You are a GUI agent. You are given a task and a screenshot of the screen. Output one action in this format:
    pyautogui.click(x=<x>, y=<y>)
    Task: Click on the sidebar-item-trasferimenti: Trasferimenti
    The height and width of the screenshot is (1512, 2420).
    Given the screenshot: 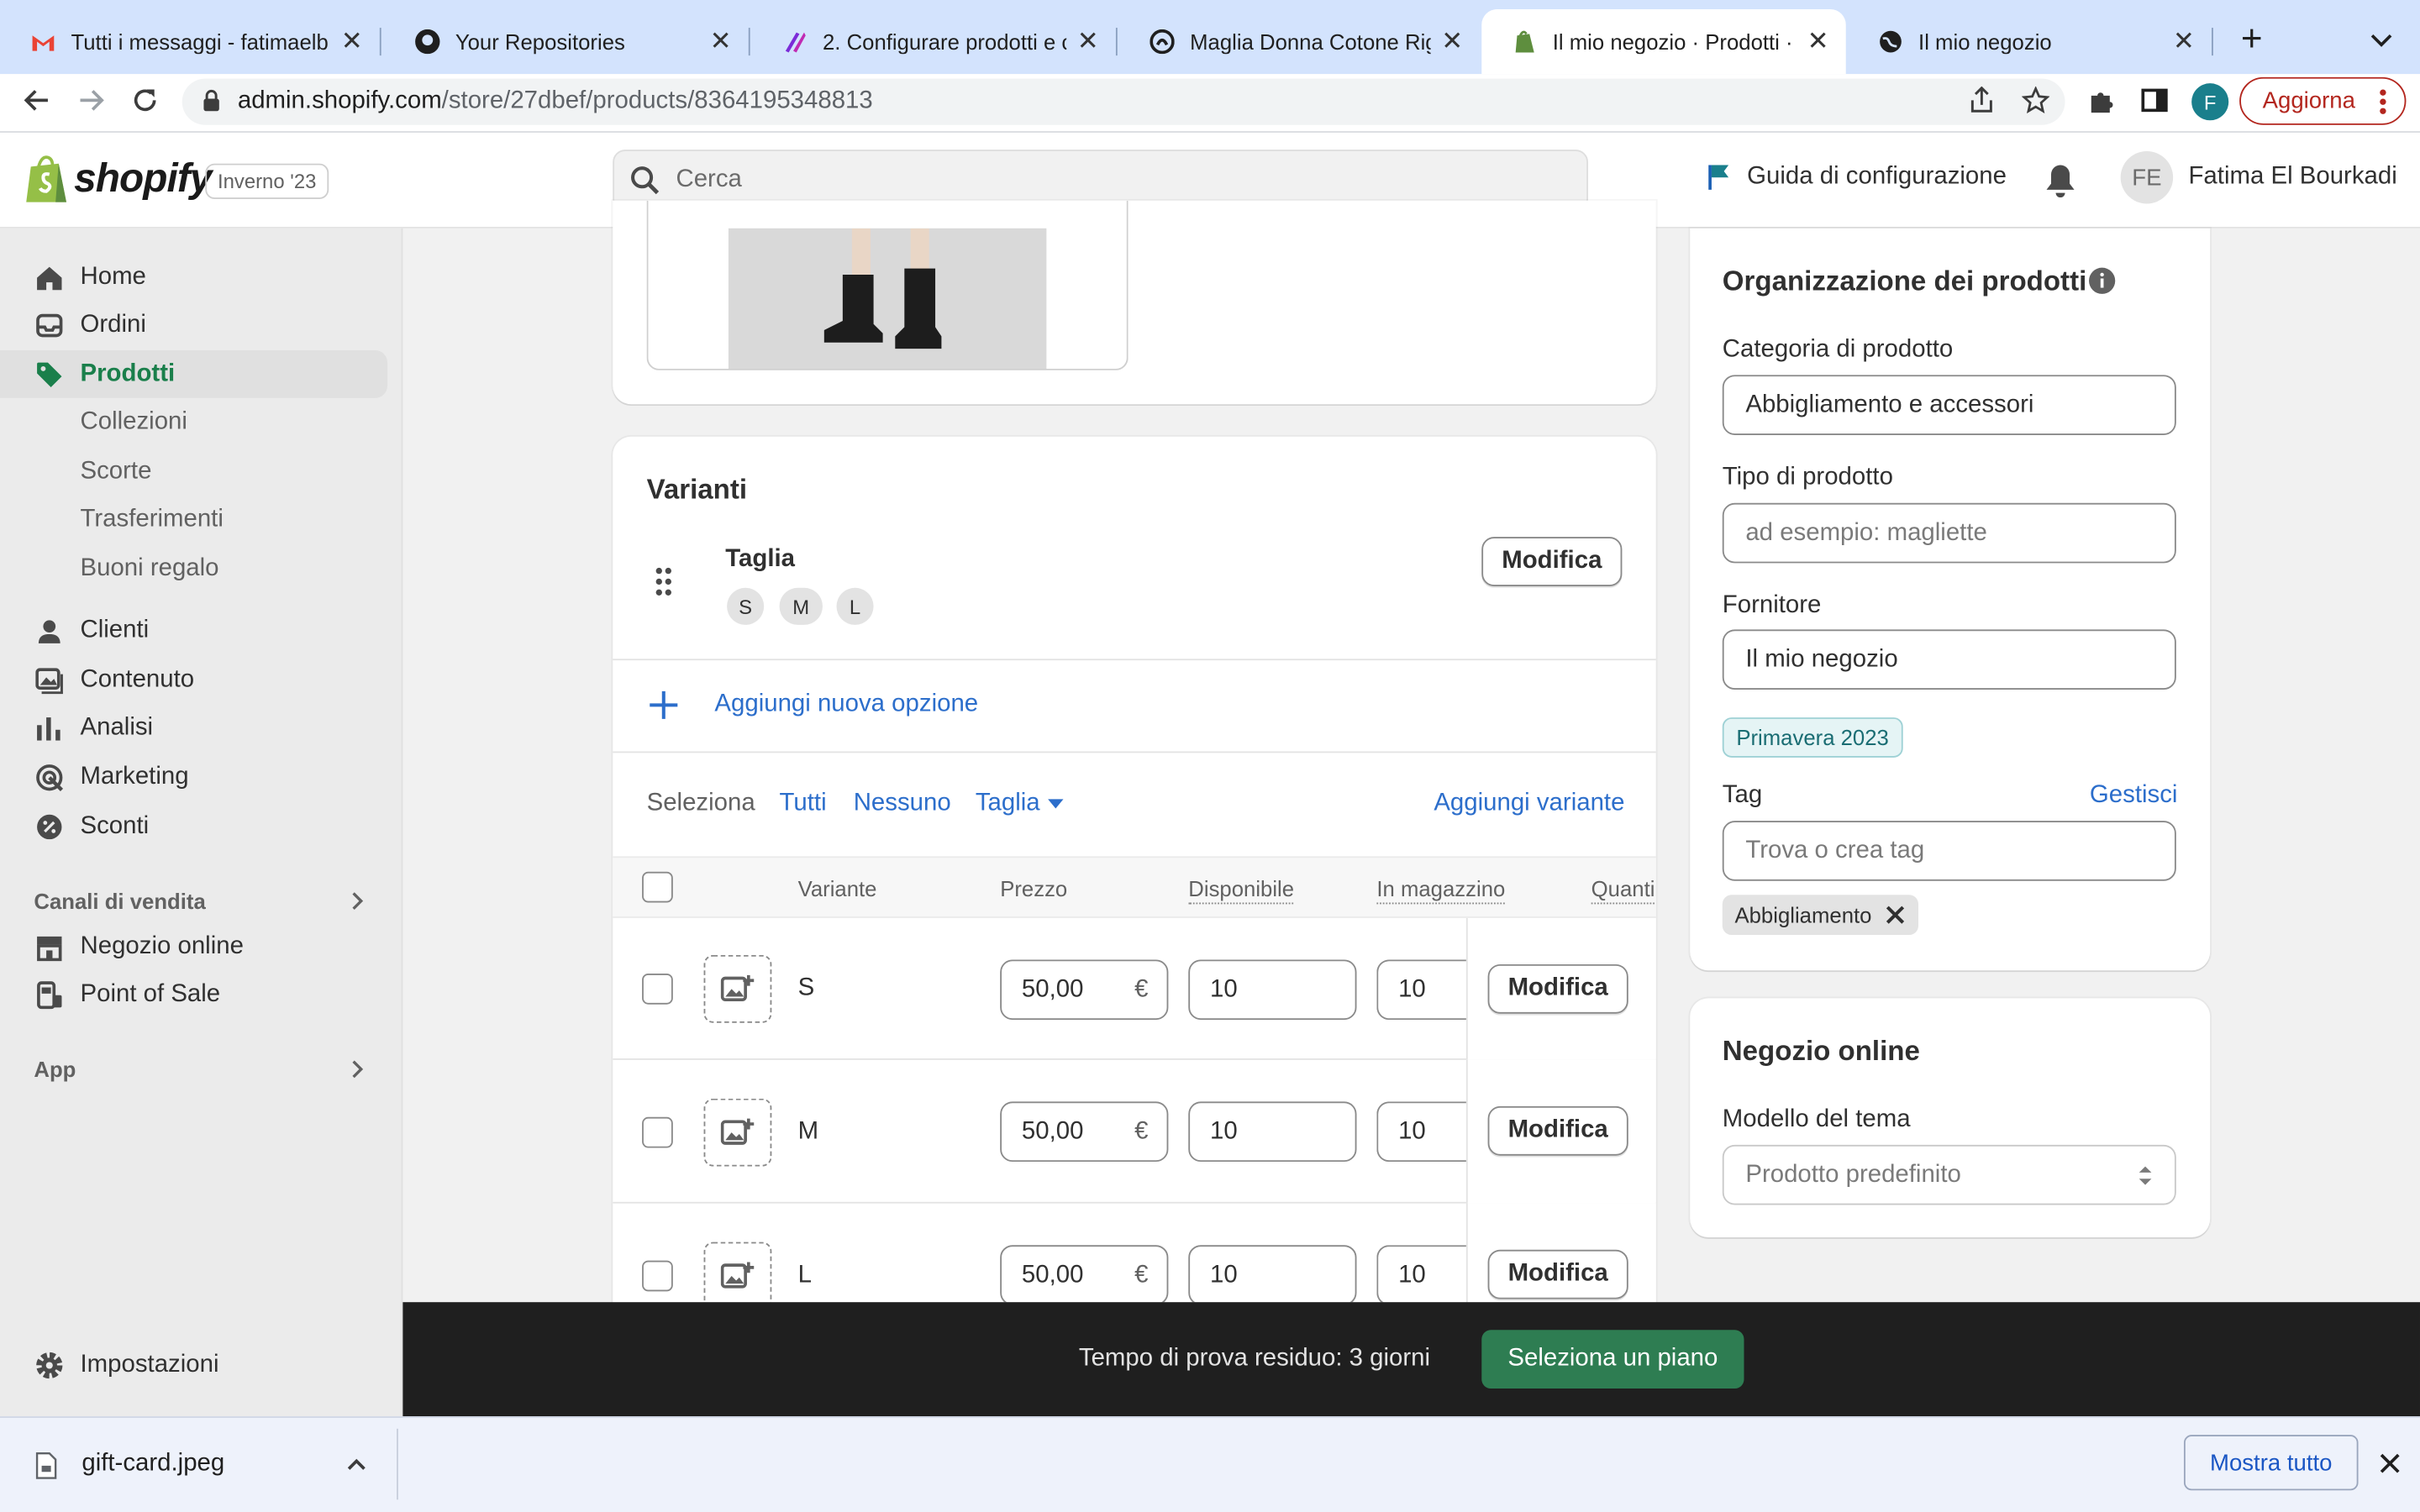 What is the action you would take?
    pyautogui.click(x=193, y=519)
    